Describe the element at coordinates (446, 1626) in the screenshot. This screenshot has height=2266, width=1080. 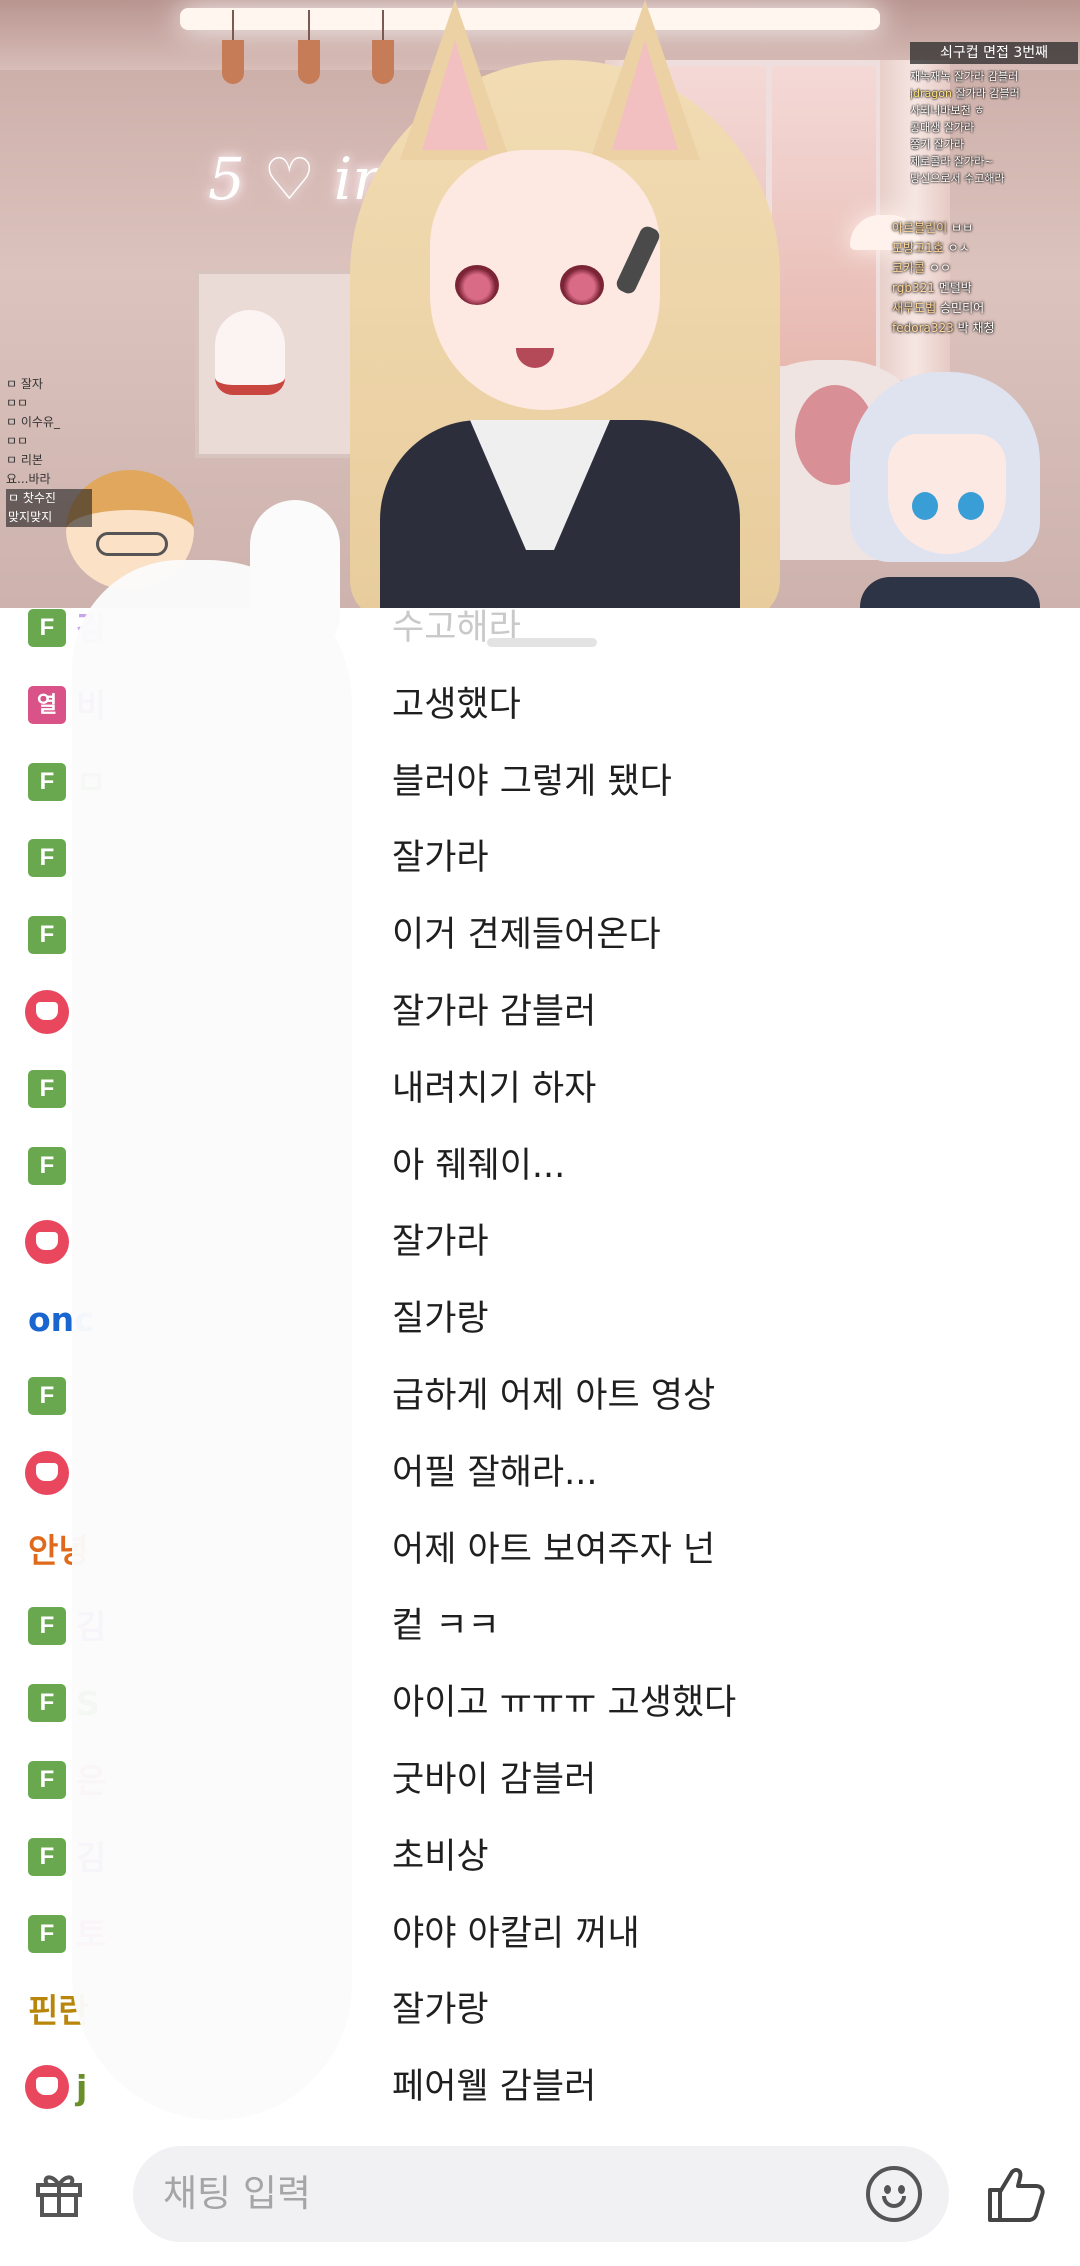
I see `chat-message-text: 컽 ㅋㅋ` at that location.